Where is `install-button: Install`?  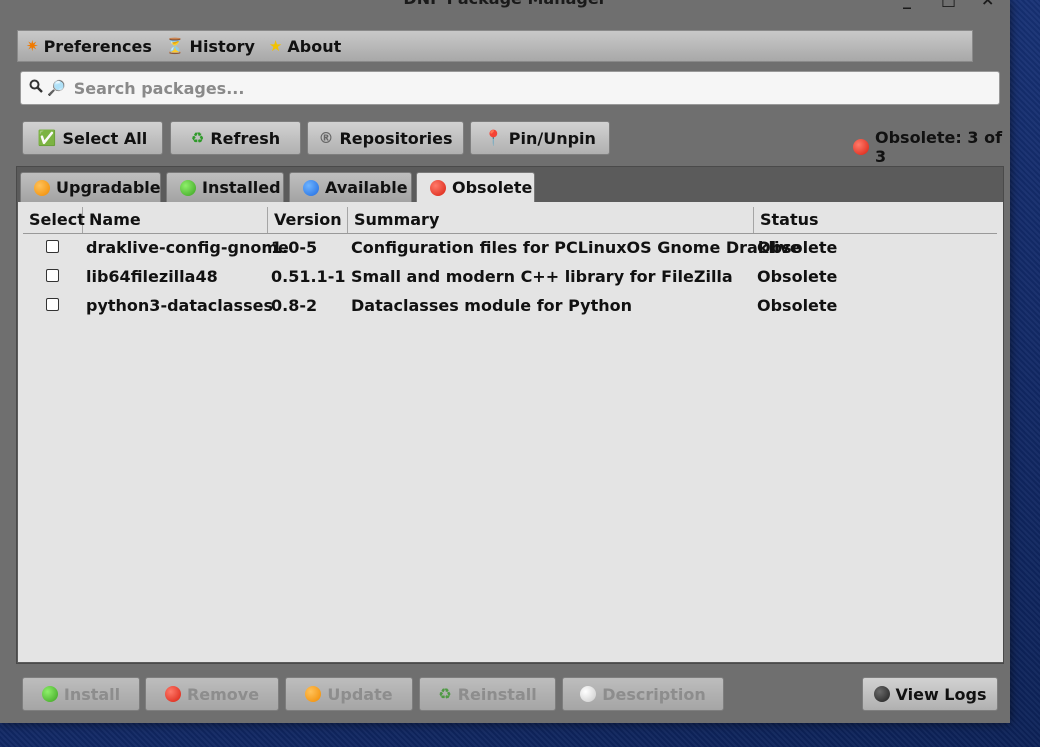
install-button: Install is located at coordinates (81, 694).